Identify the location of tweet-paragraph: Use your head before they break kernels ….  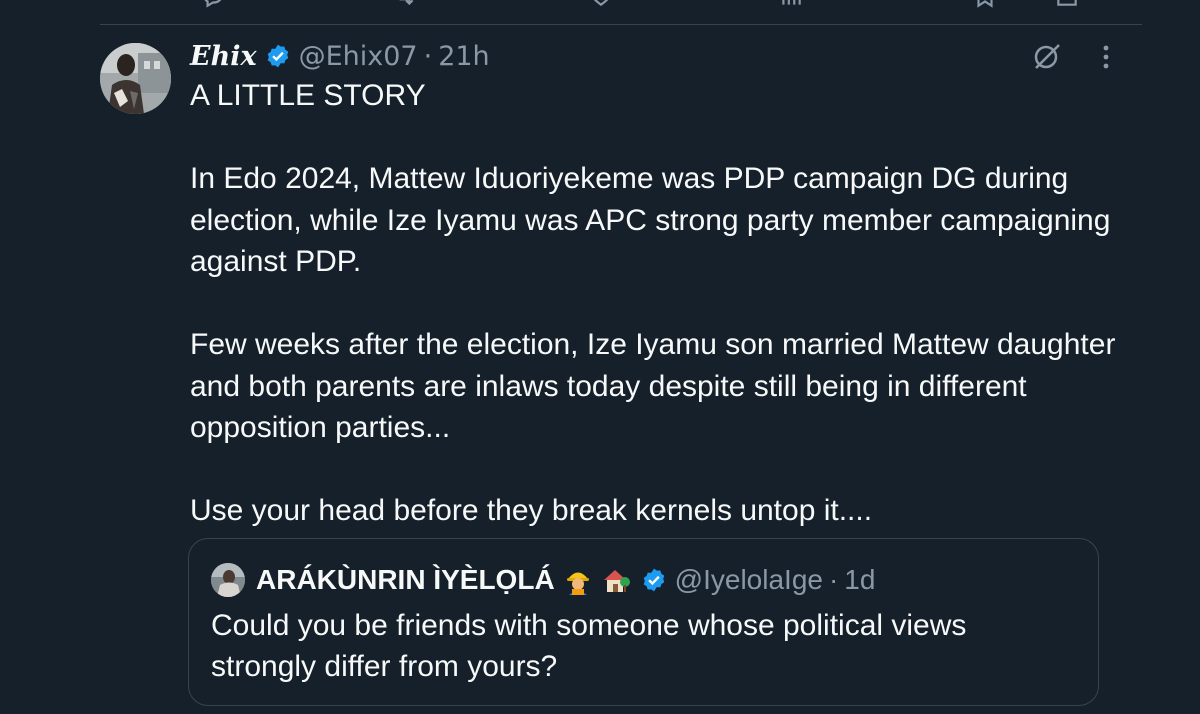
(531, 510).